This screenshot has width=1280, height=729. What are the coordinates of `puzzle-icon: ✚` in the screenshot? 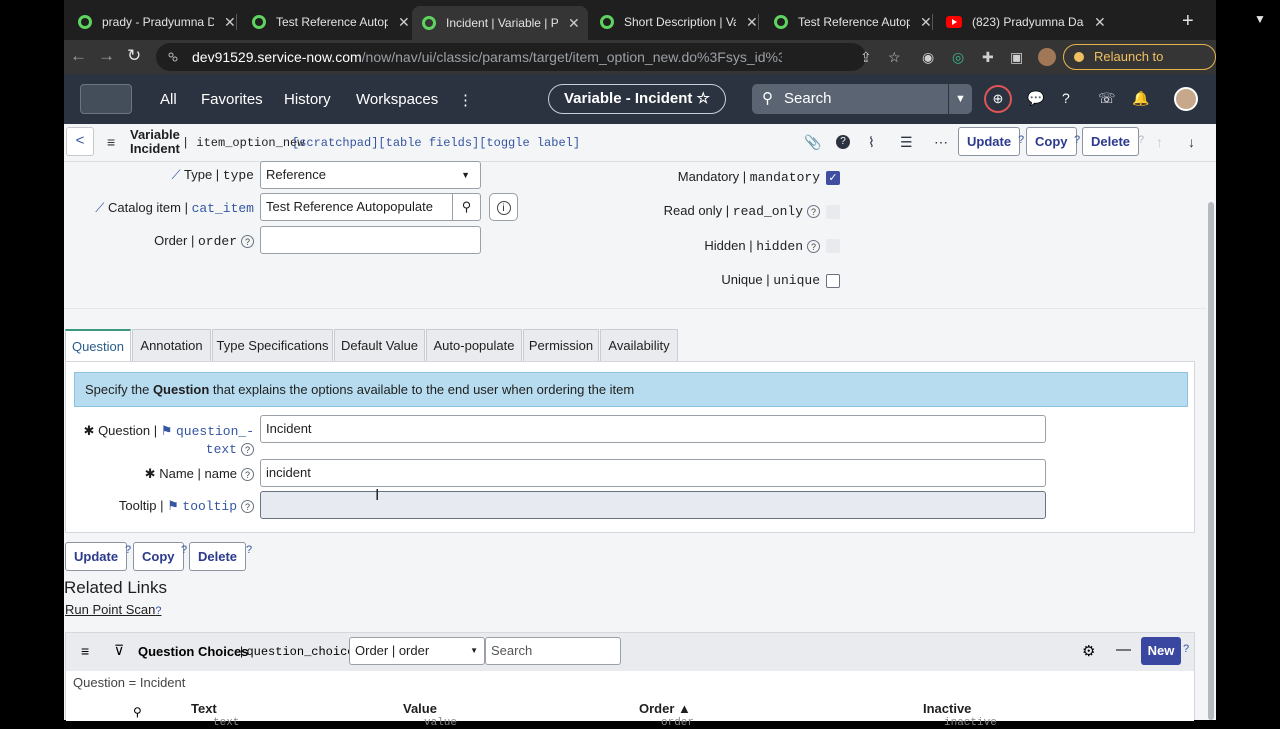 It's located at (988, 57).